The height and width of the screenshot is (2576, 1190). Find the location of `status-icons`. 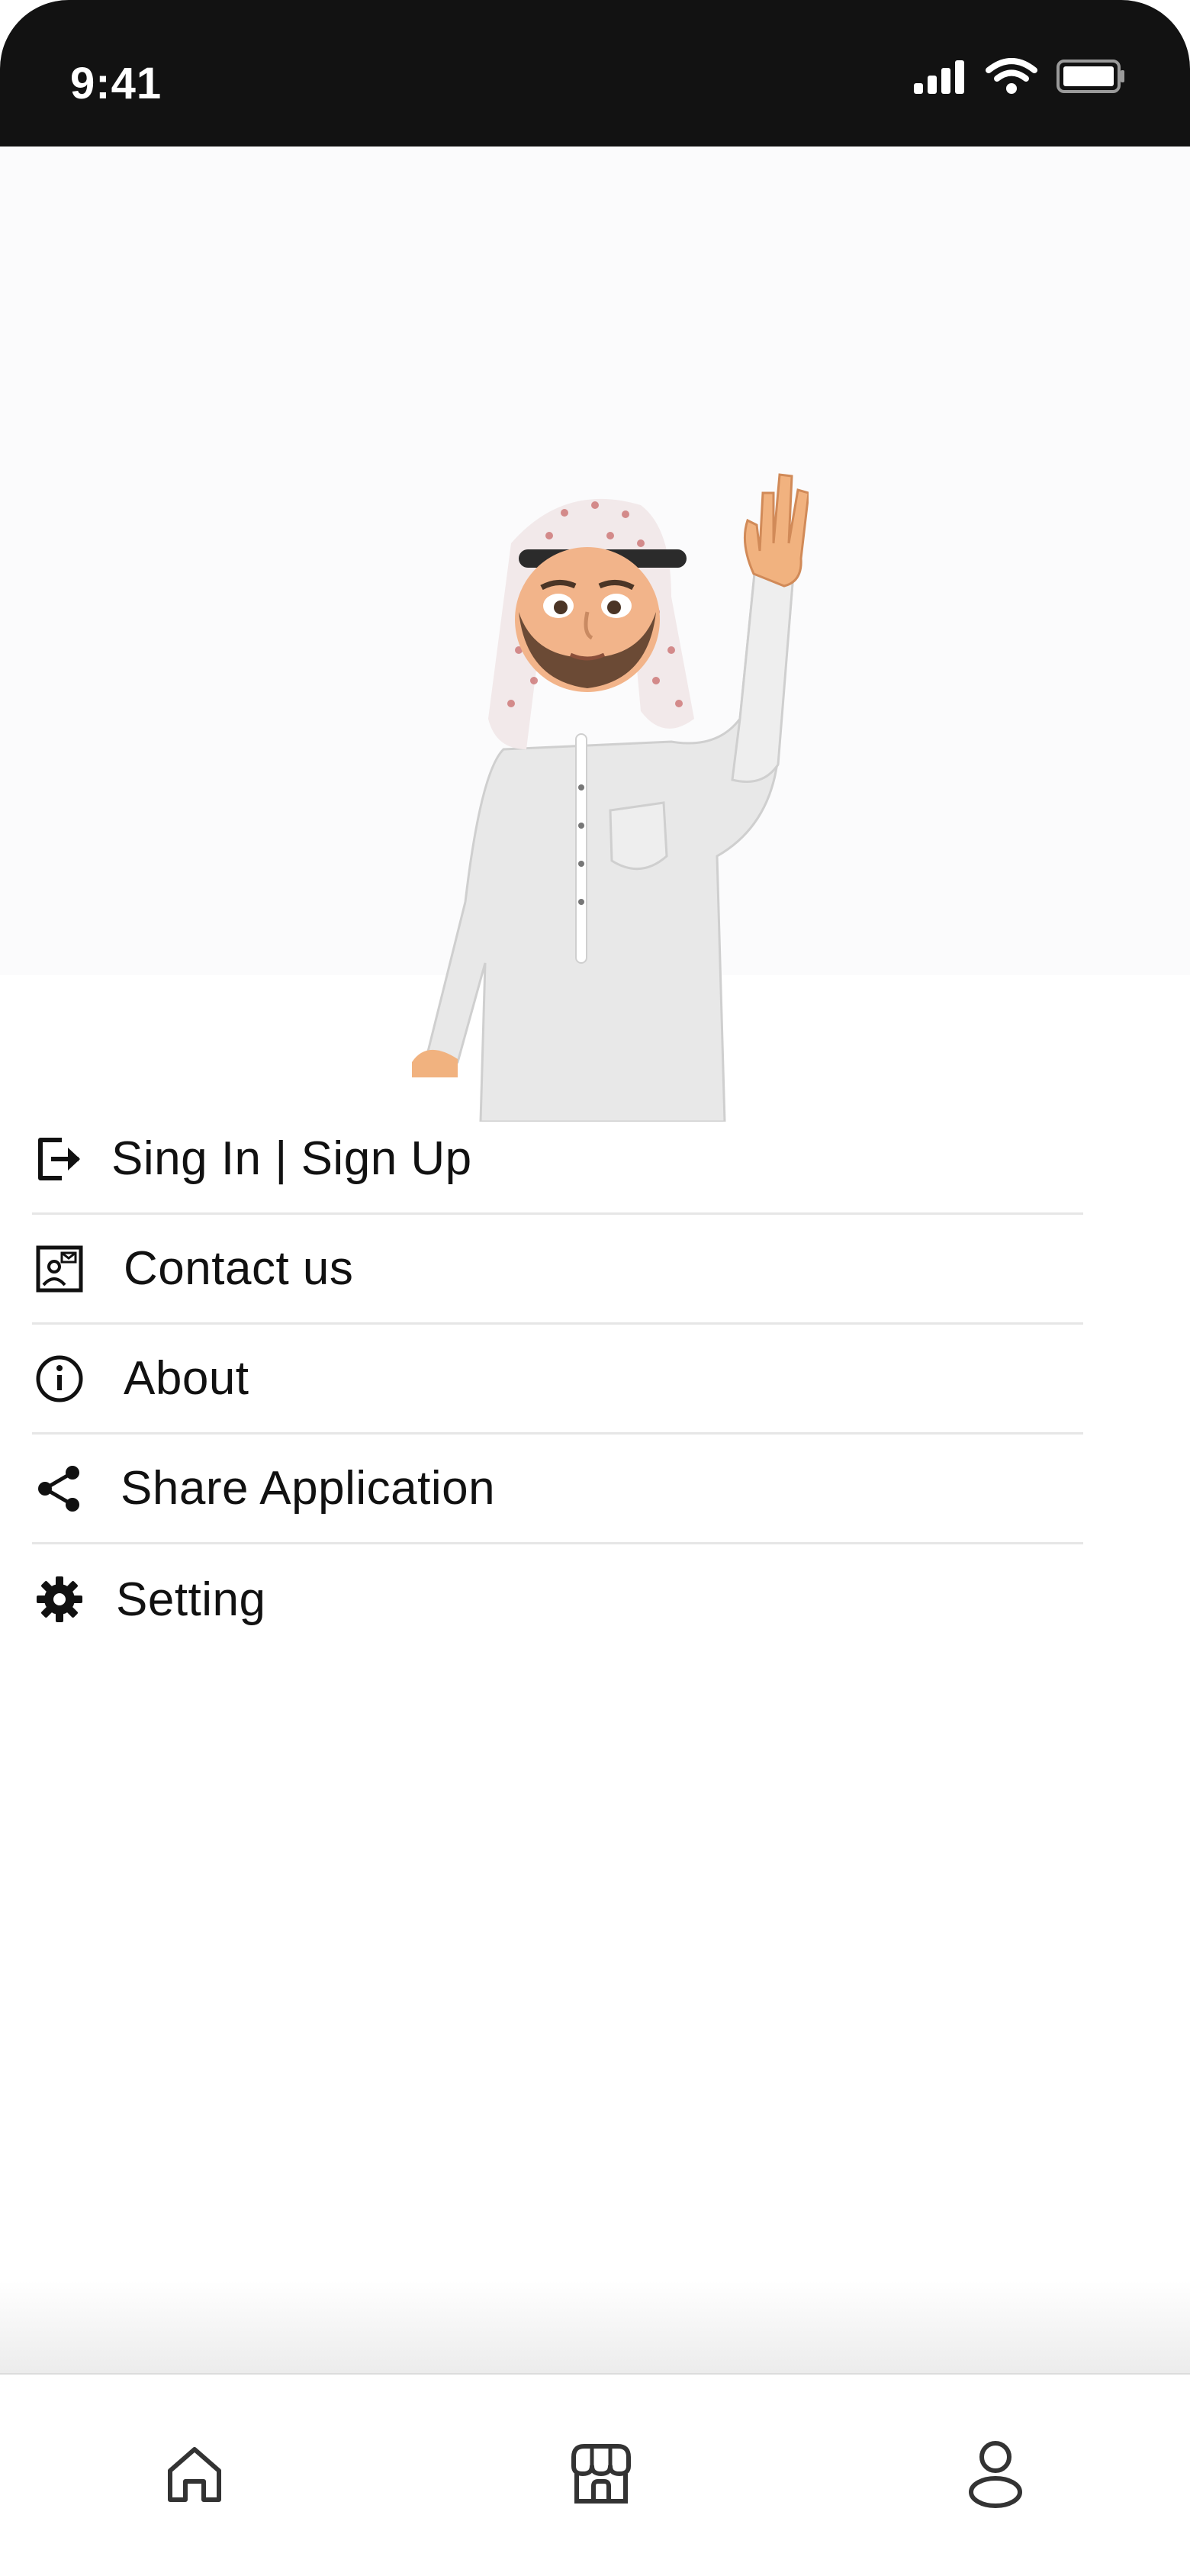

status-icons is located at coordinates (1019, 76).